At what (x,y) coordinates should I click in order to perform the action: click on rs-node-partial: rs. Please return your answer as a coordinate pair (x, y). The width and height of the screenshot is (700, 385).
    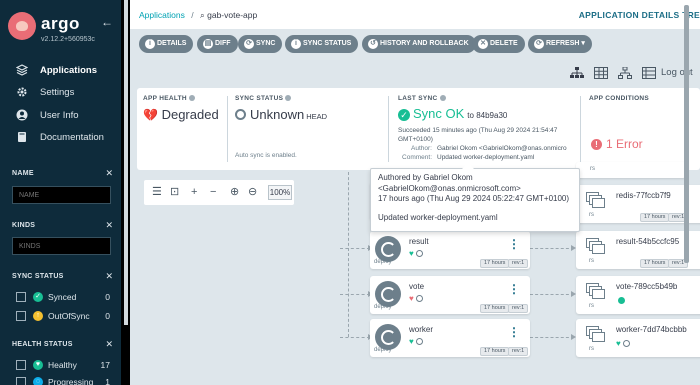
    Looking at the image, I should click on (631, 170).